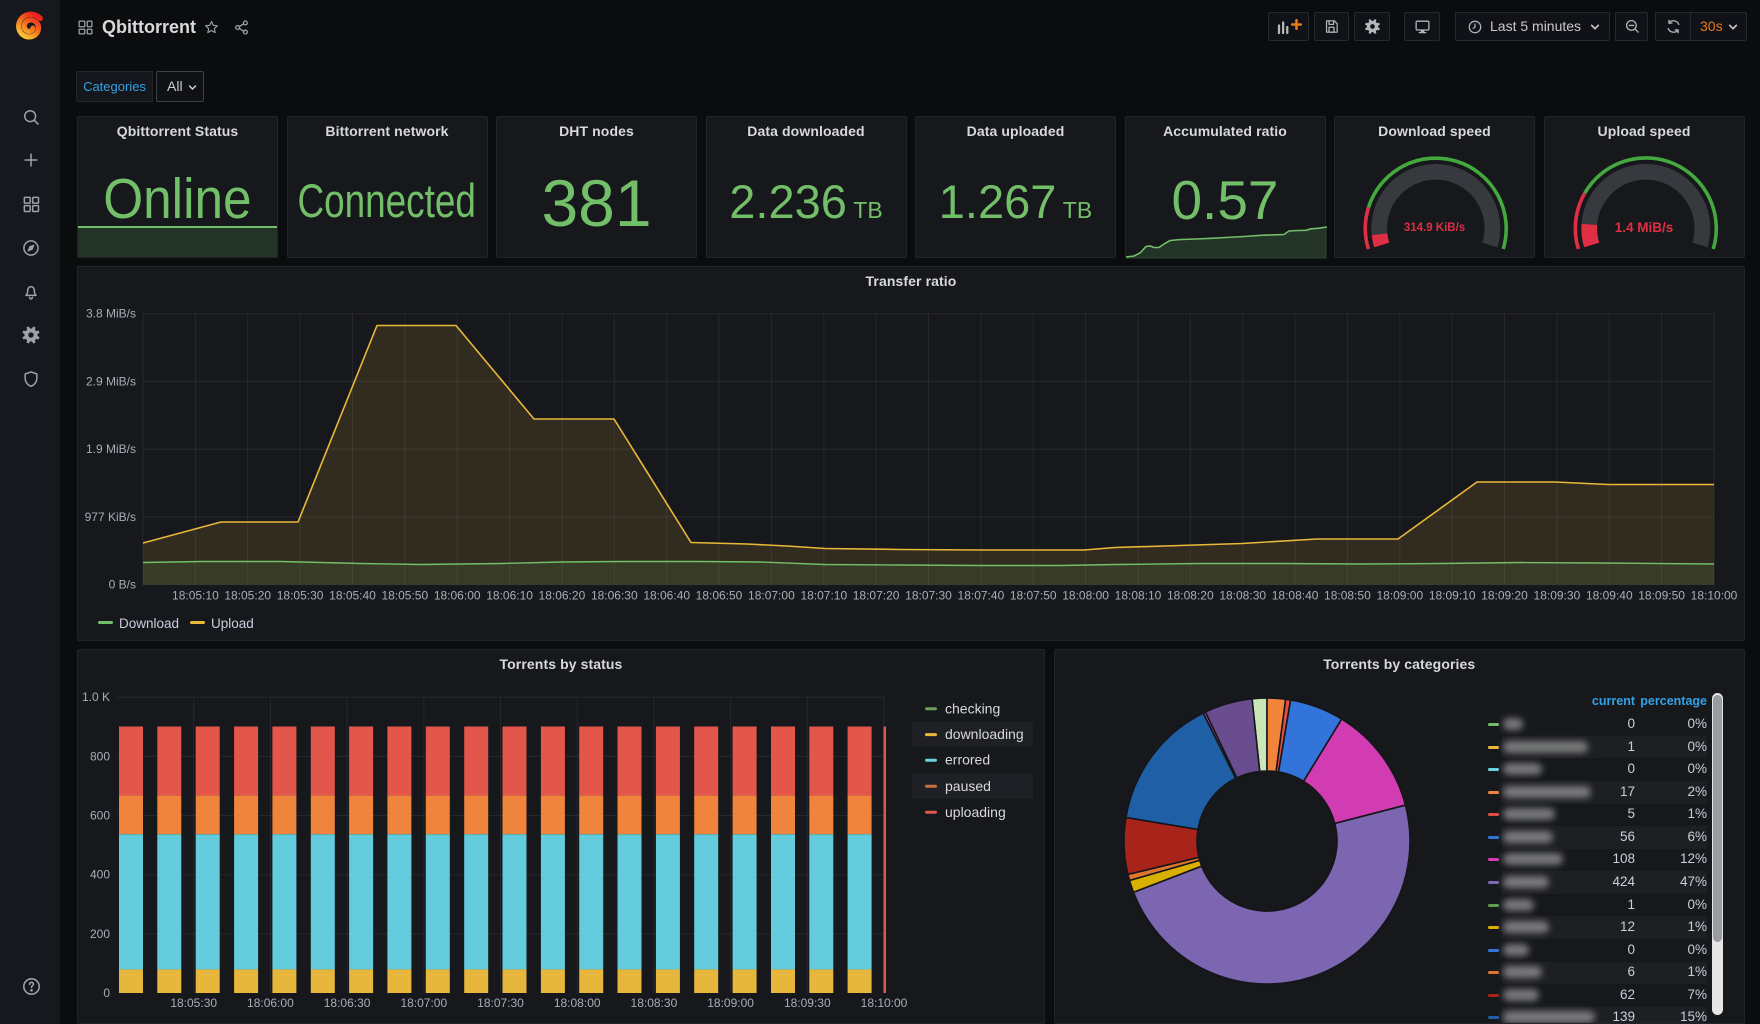 This screenshot has height=1024, width=1760. What do you see at coordinates (111, 381) in the screenshot?
I see `svg-text: 2.9 MiB/s` at bounding box center [111, 381].